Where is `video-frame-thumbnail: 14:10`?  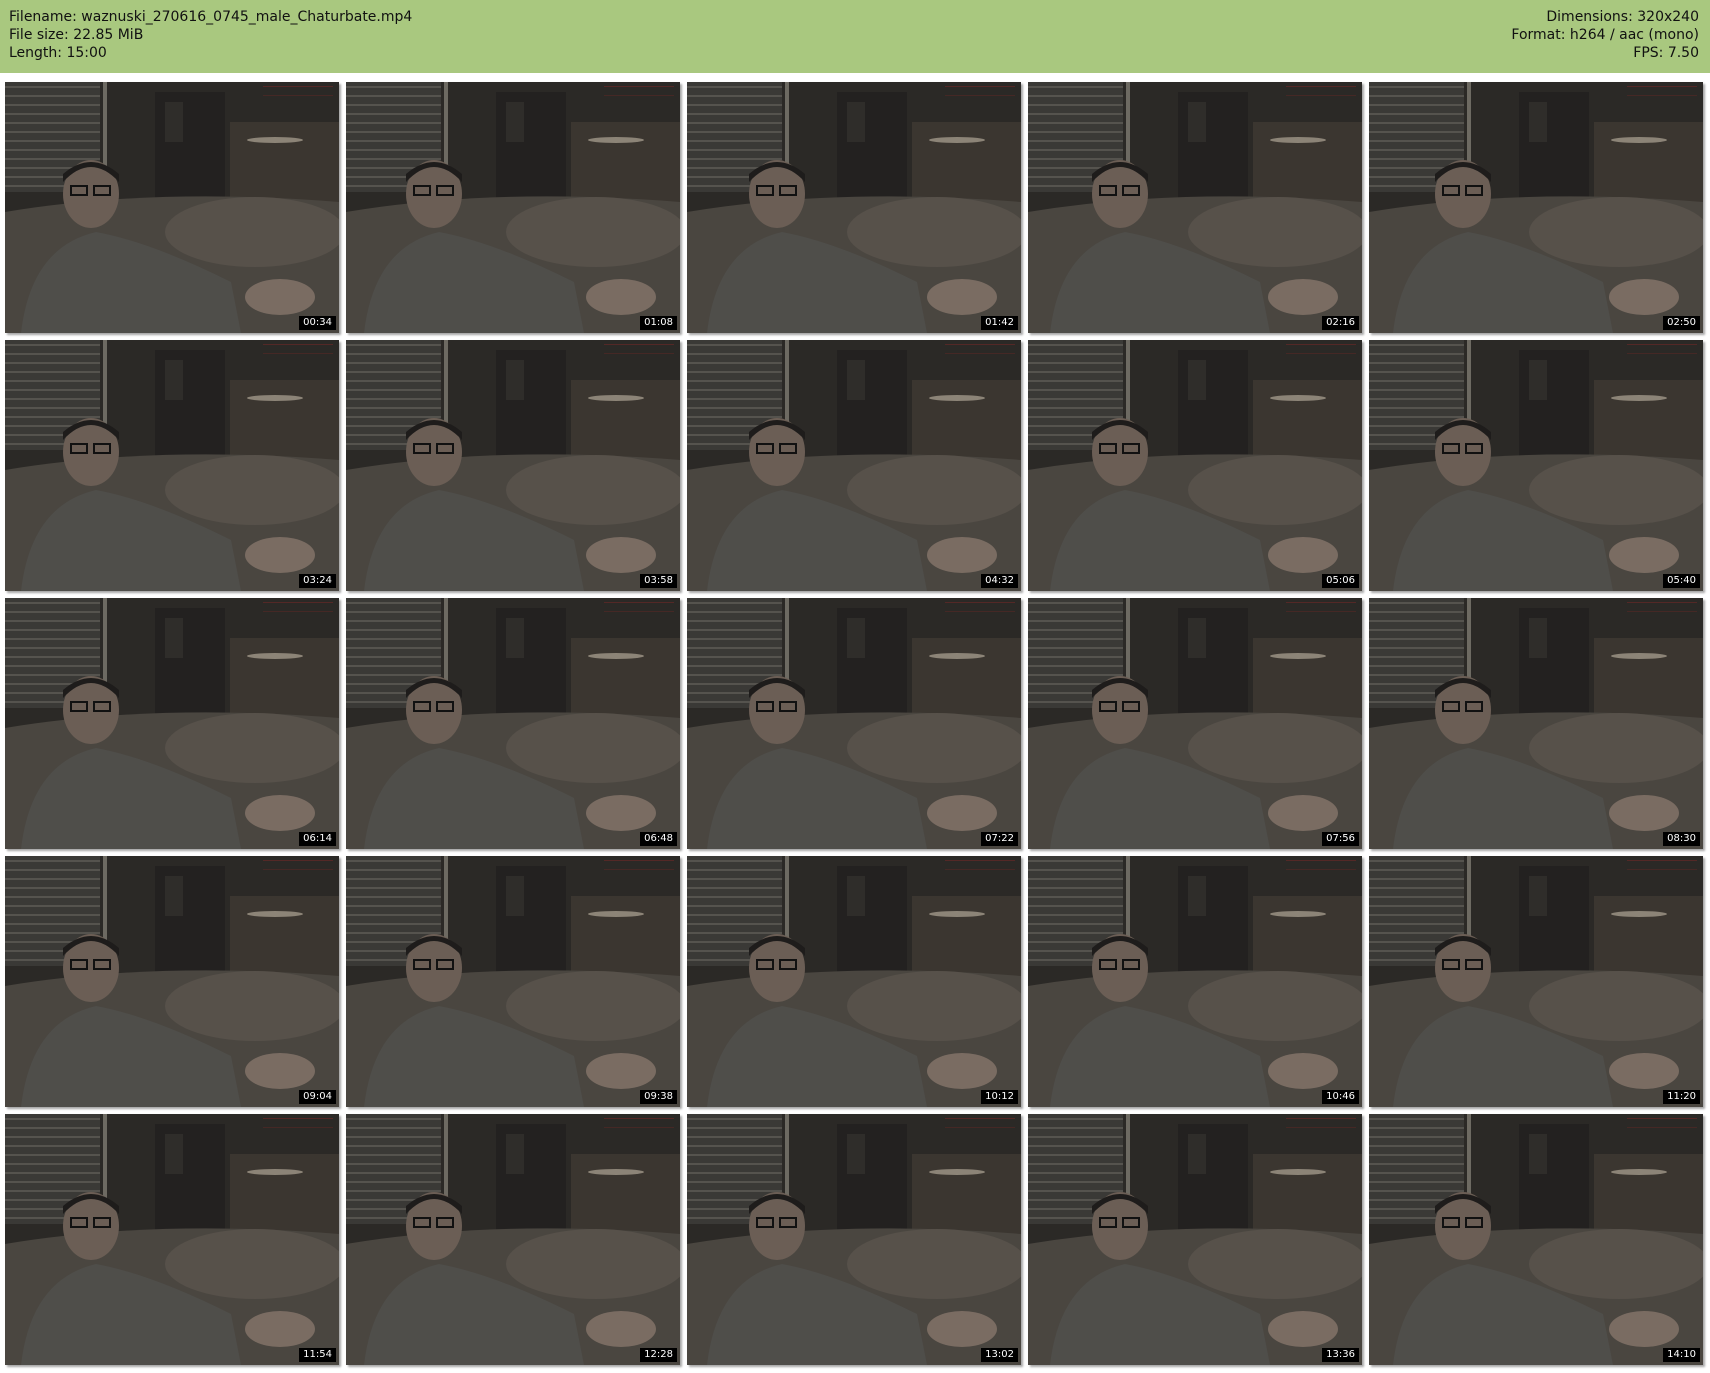
video-frame-thumbnail: 14:10 is located at coordinates (1536, 1239).